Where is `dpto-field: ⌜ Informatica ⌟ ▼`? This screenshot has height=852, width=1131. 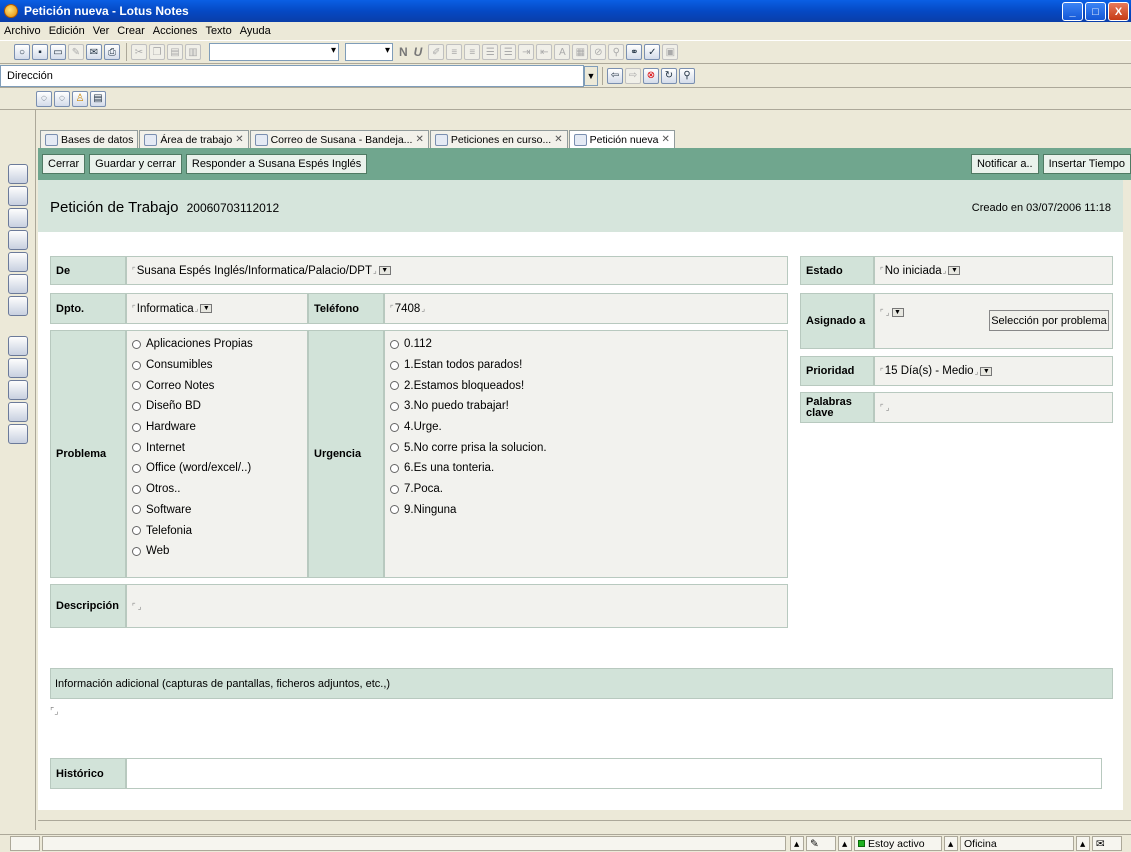 dpto-field: ⌜ Informatica ⌟ ▼ is located at coordinates (217, 308).